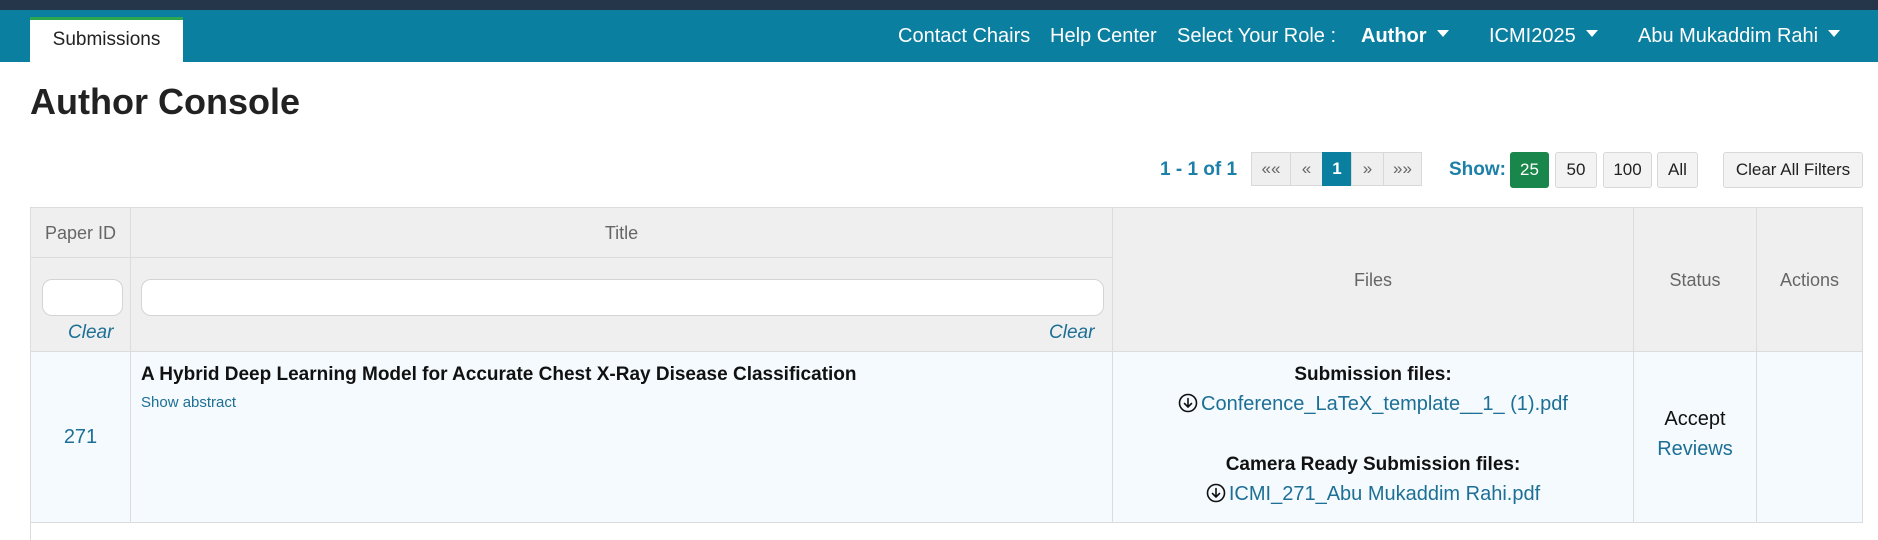 Image resolution: width=1878 pixels, height=540 pixels. What do you see at coordinates (1199, 169) in the screenshot?
I see `result-range: 1 - 1 of 1` at bounding box center [1199, 169].